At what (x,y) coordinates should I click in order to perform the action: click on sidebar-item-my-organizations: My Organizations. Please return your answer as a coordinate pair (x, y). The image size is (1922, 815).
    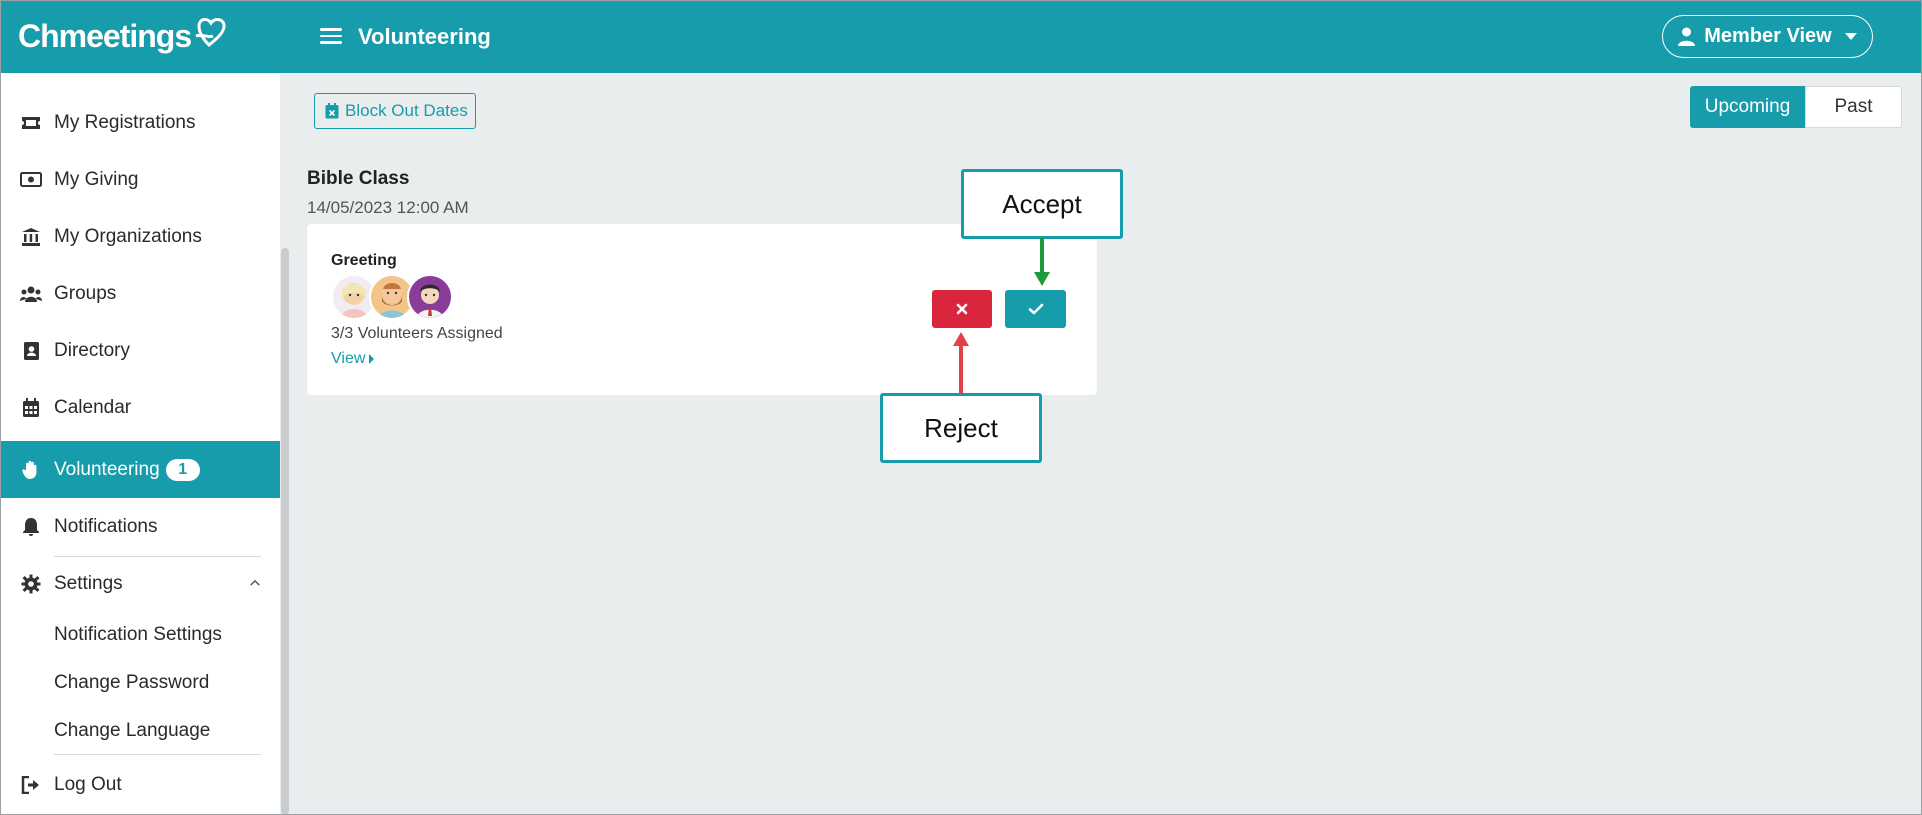
    Looking at the image, I should click on (140, 236).